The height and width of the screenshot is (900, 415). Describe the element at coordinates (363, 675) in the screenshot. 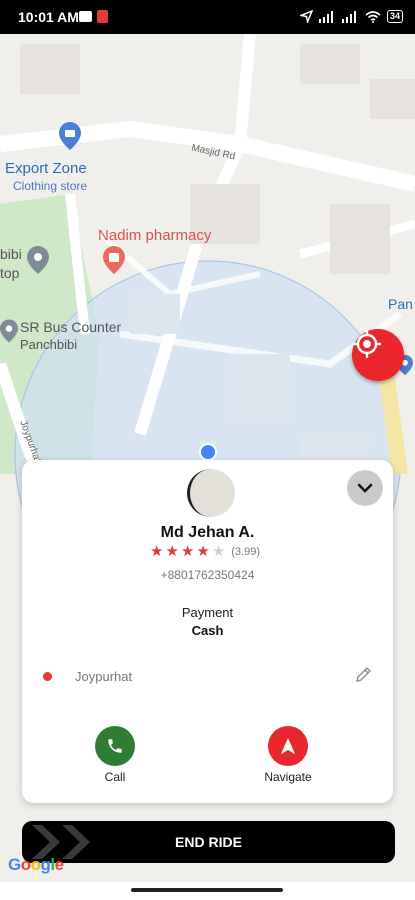

I see `edit-pencil-icon` at that location.